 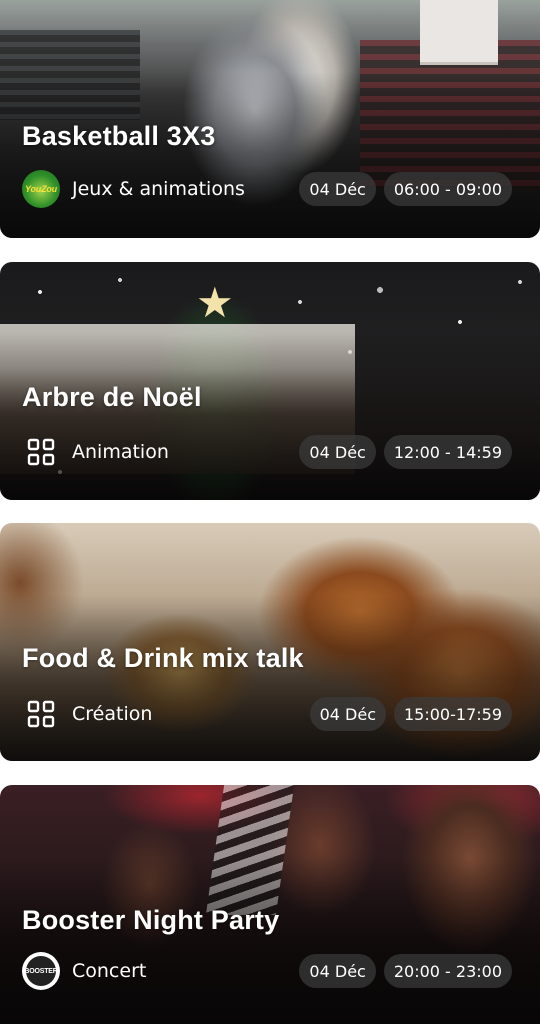 I want to click on event-category: Animation, so click(x=120, y=452).